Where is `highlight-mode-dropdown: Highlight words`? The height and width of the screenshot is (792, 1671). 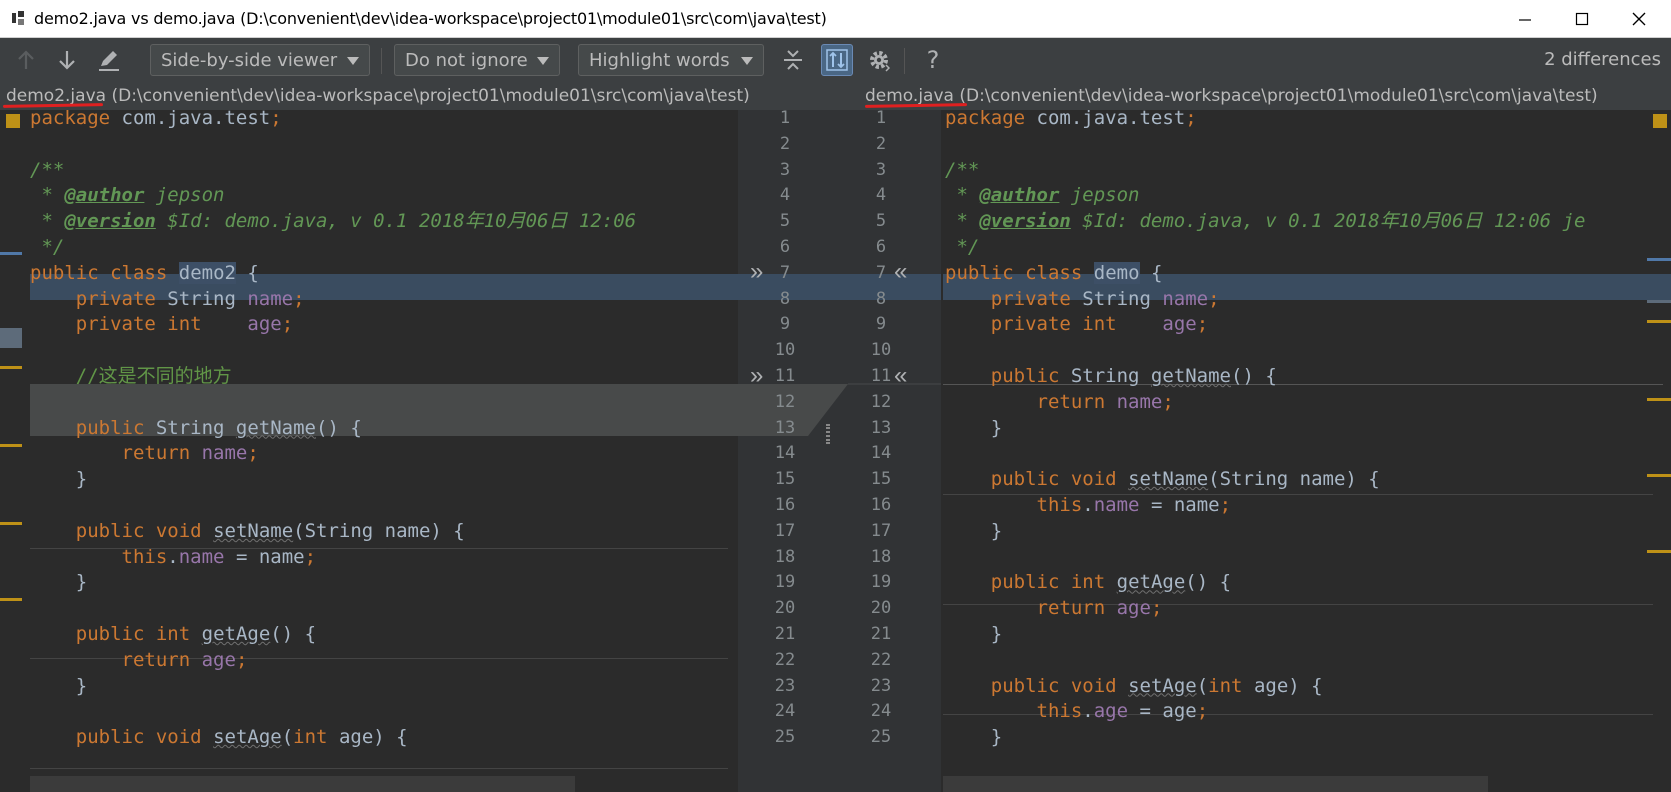 highlight-mode-dropdown: Highlight words is located at coordinates (671, 60).